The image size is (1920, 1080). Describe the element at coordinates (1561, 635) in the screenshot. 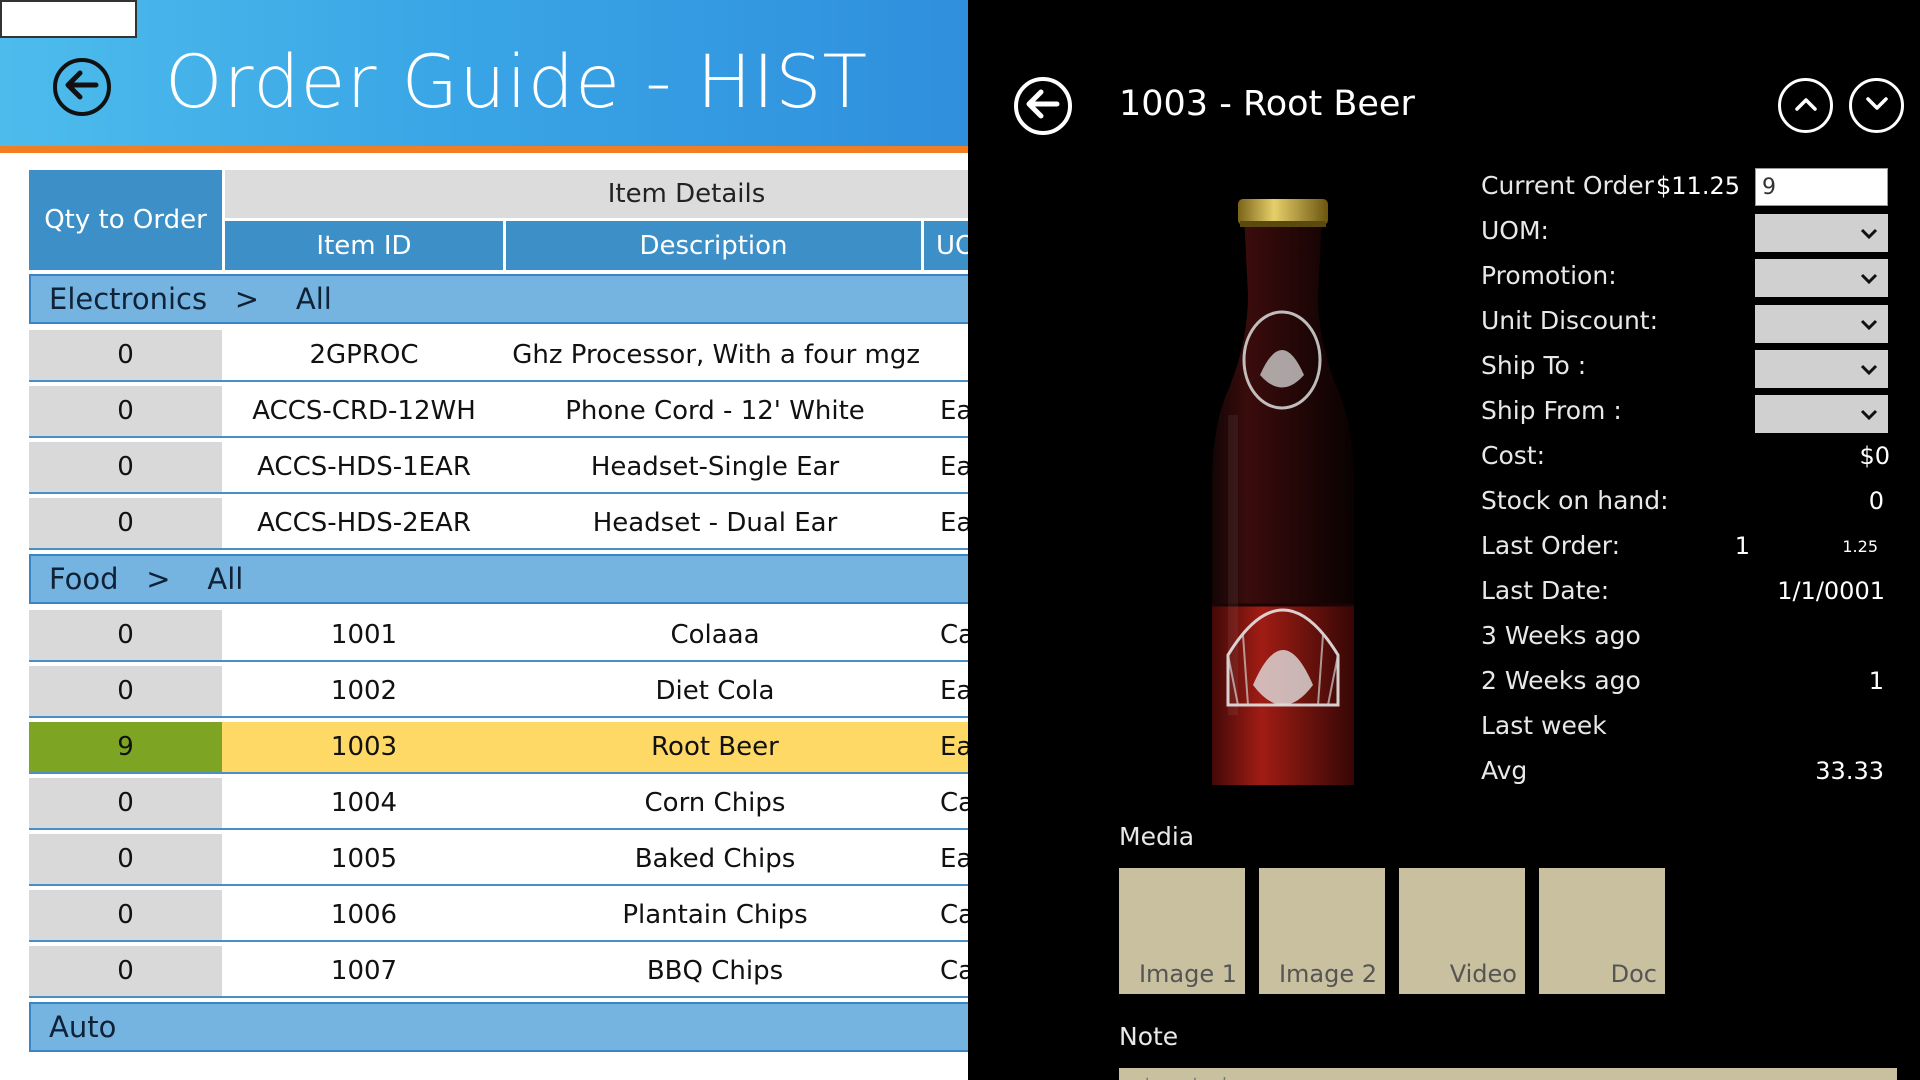

I see `three-weeks-ago-label: 3 Weeks ago` at that location.